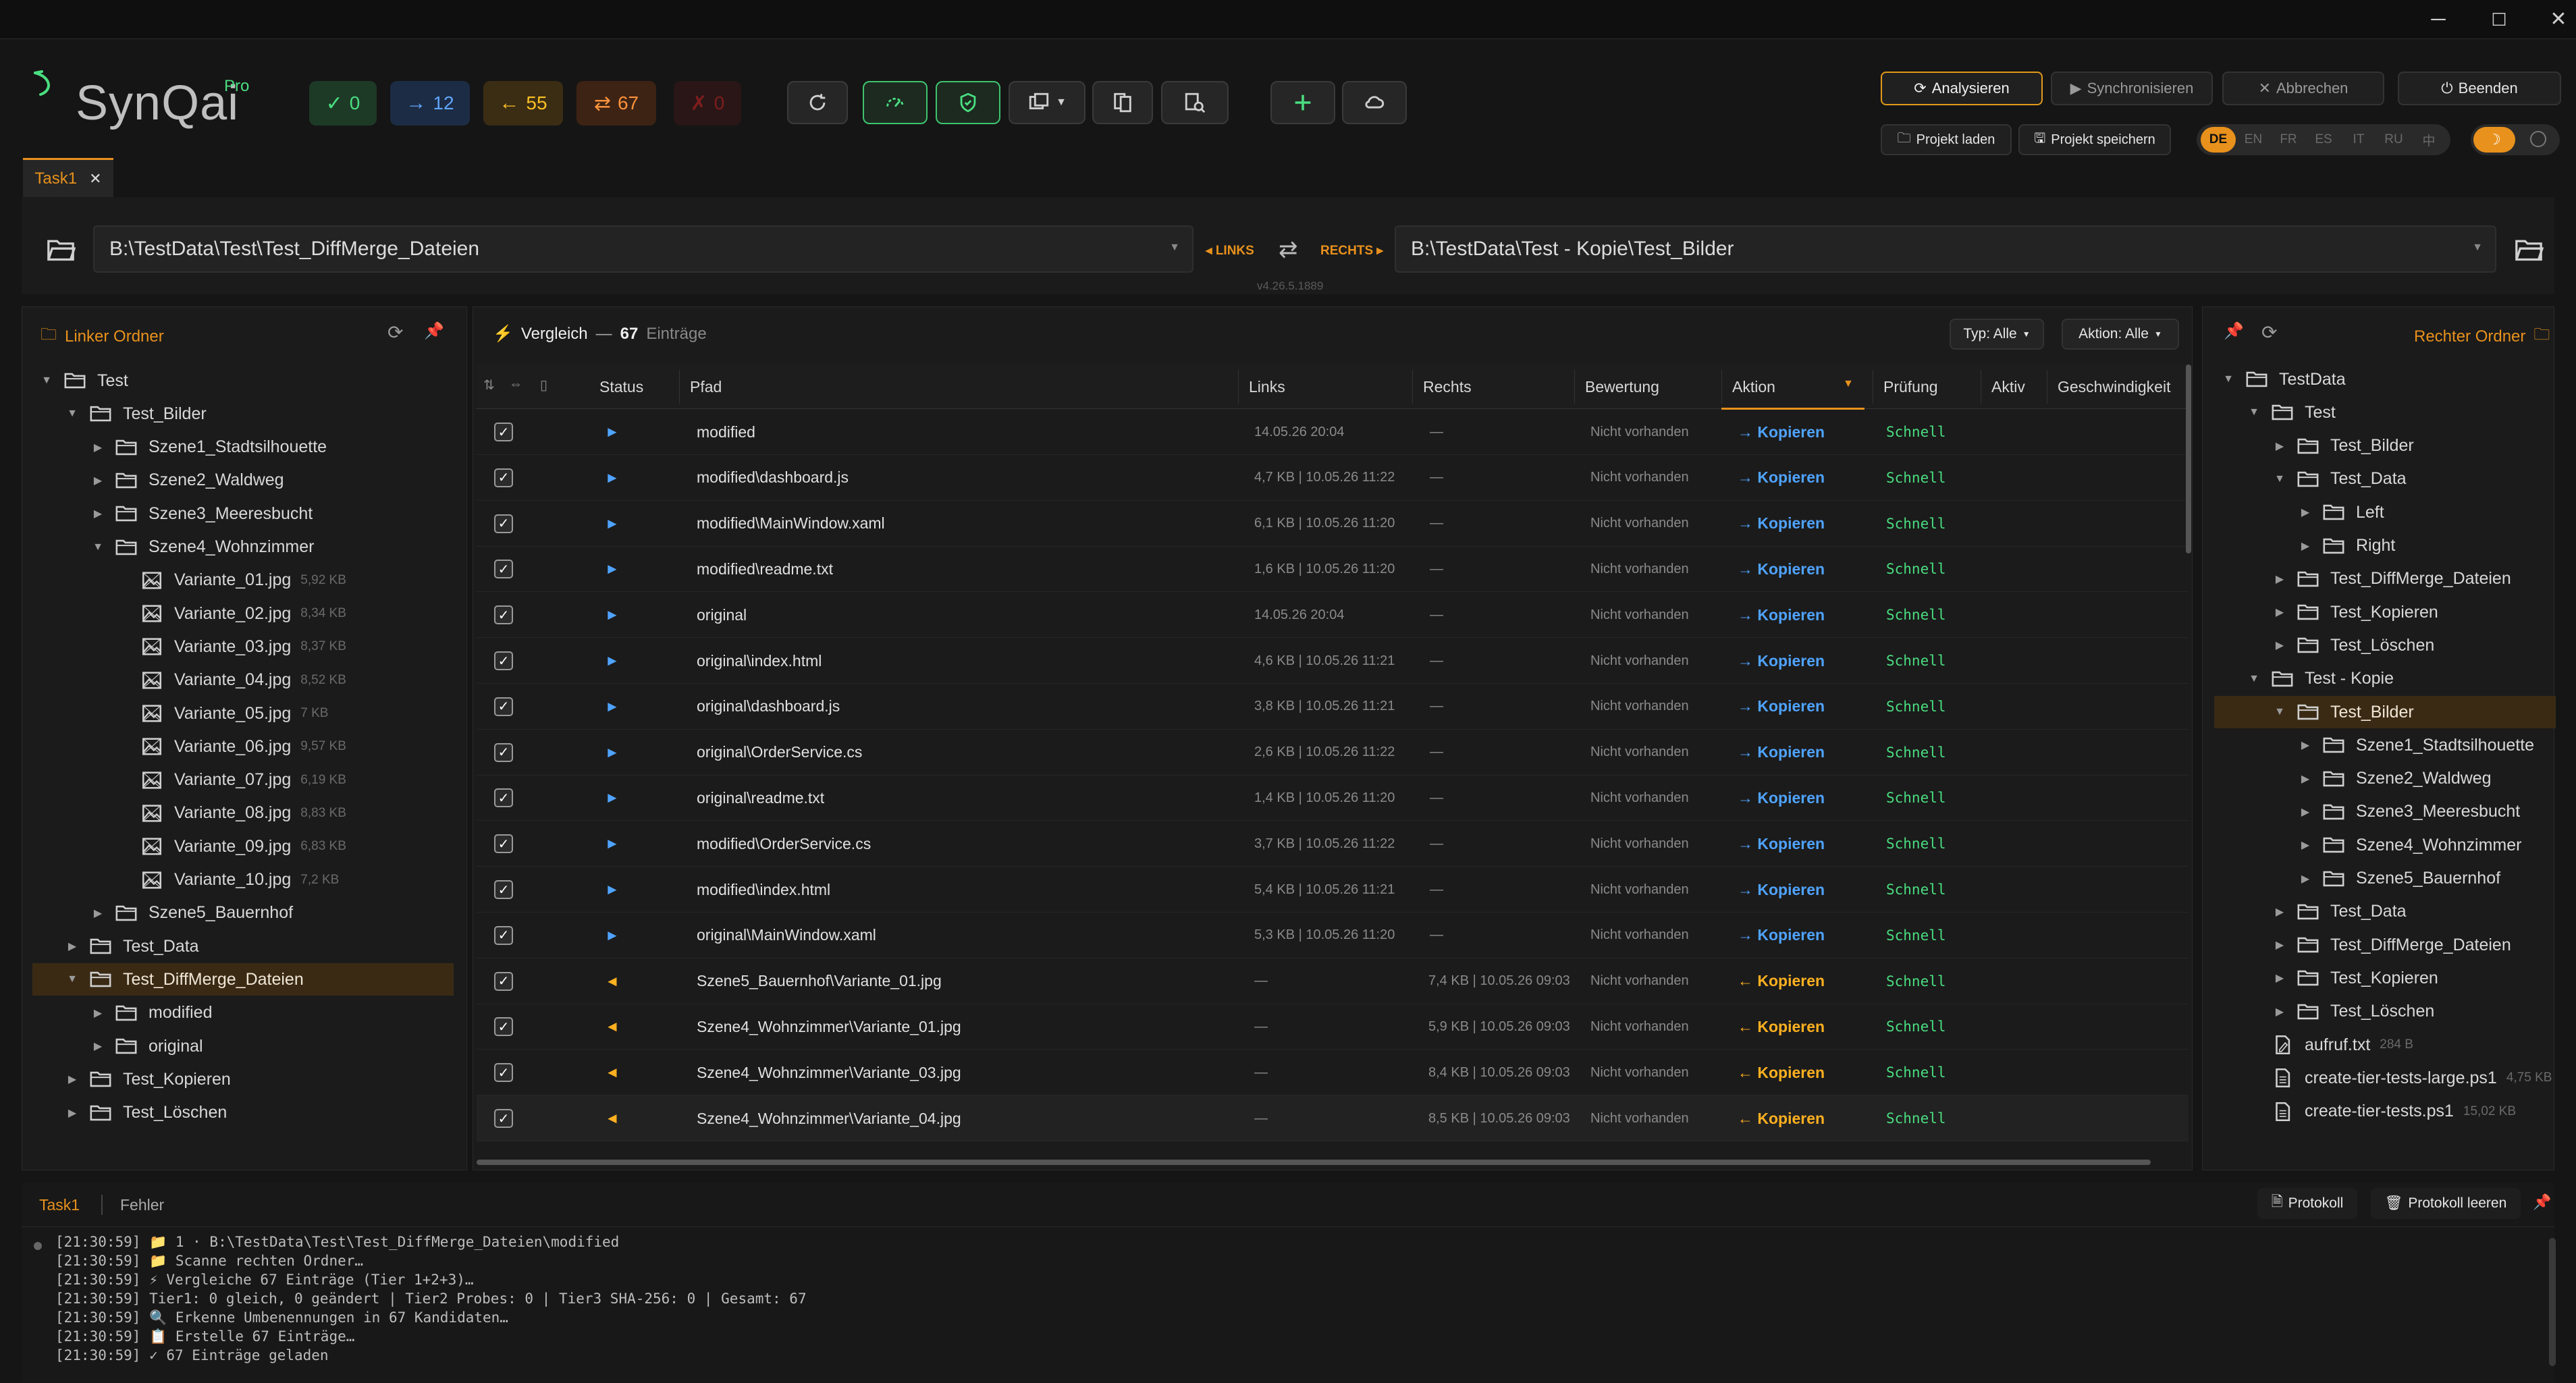 This screenshot has width=2576, height=1383. I want to click on link-icon: ⇔, so click(515, 385).